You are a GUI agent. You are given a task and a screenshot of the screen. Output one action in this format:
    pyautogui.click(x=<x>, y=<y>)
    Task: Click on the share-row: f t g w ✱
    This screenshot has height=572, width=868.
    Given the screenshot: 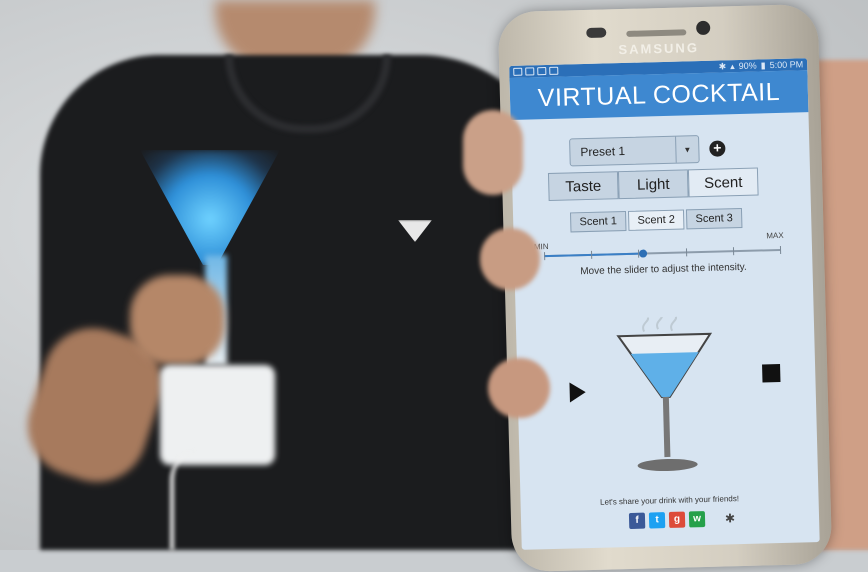 What is the action you would take?
    pyautogui.click(x=681, y=520)
    